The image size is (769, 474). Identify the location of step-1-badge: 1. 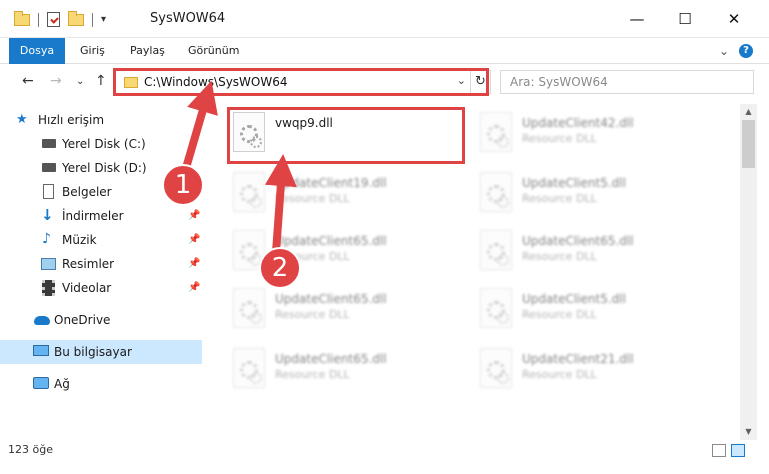
(183, 185).